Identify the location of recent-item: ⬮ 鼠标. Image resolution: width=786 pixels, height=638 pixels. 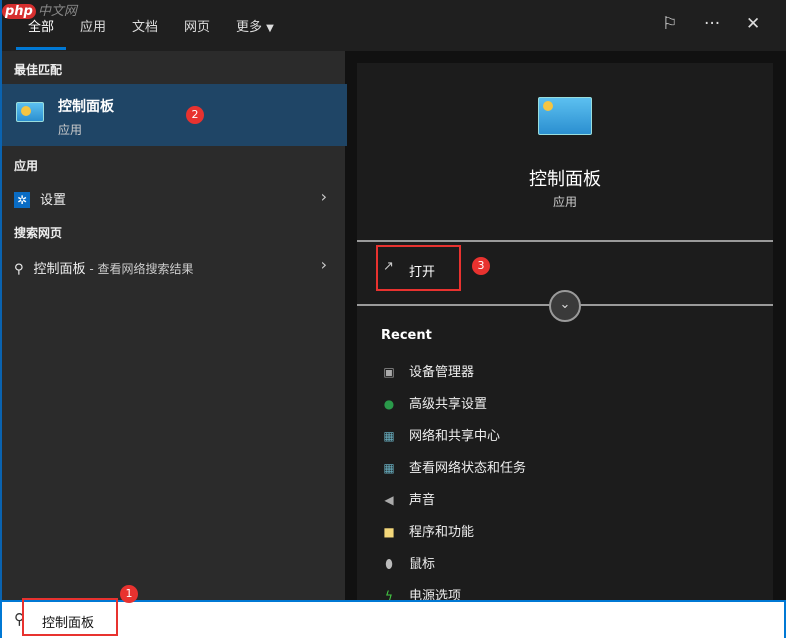
(408, 562).